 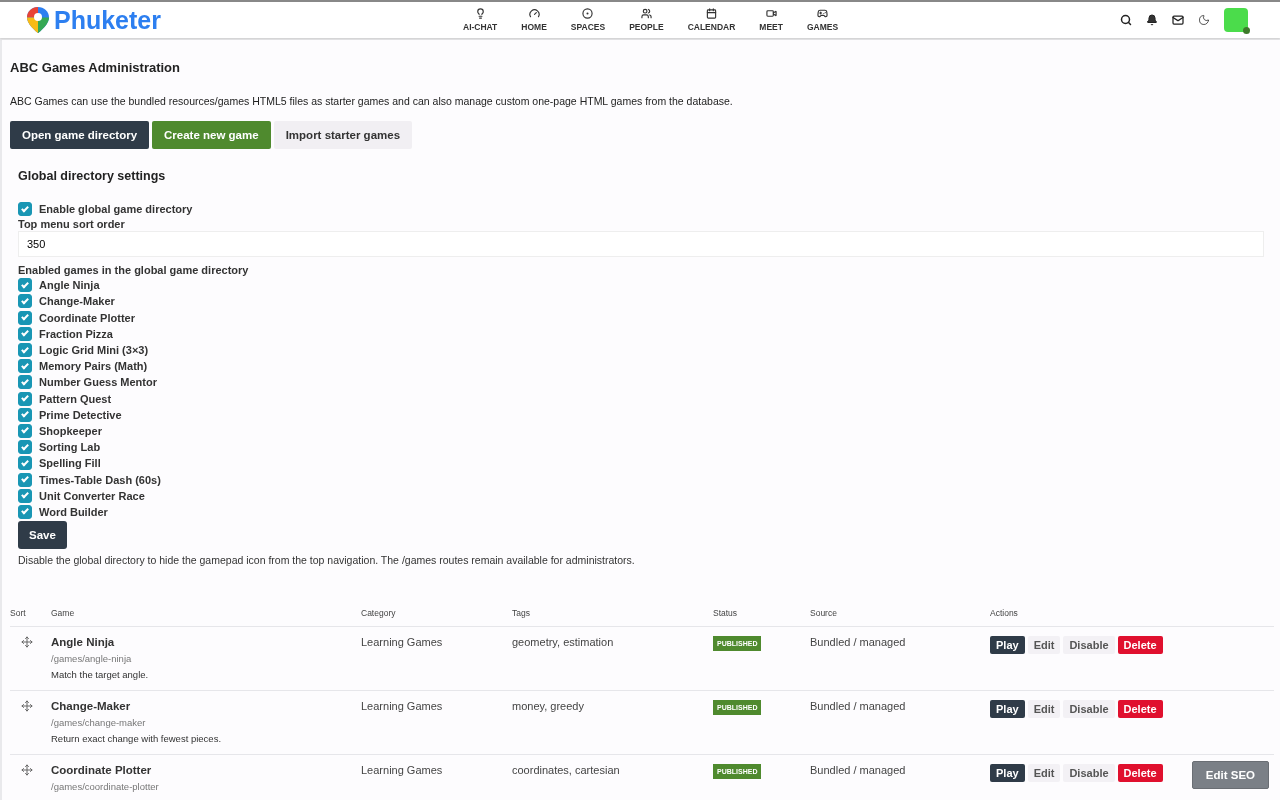 What do you see at coordinates (92, 658) in the screenshot?
I see `game-path: /games/angle-ninja` at bounding box center [92, 658].